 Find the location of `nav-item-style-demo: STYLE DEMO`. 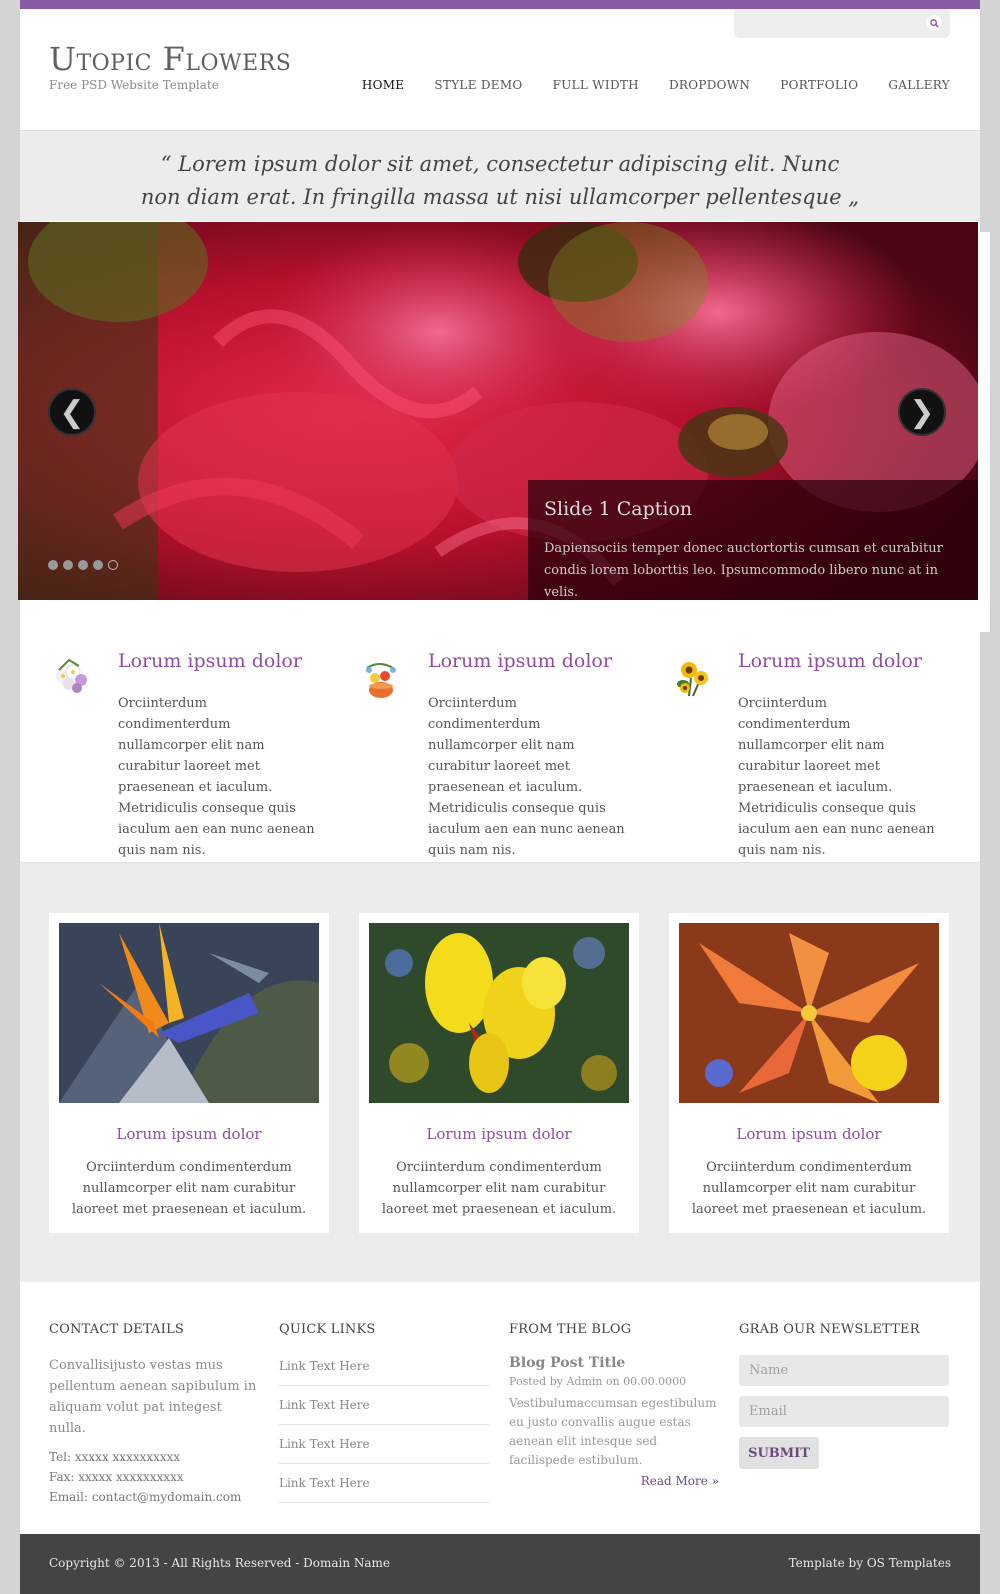

nav-item-style-demo: STYLE DEMO is located at coordinates (478, 85).